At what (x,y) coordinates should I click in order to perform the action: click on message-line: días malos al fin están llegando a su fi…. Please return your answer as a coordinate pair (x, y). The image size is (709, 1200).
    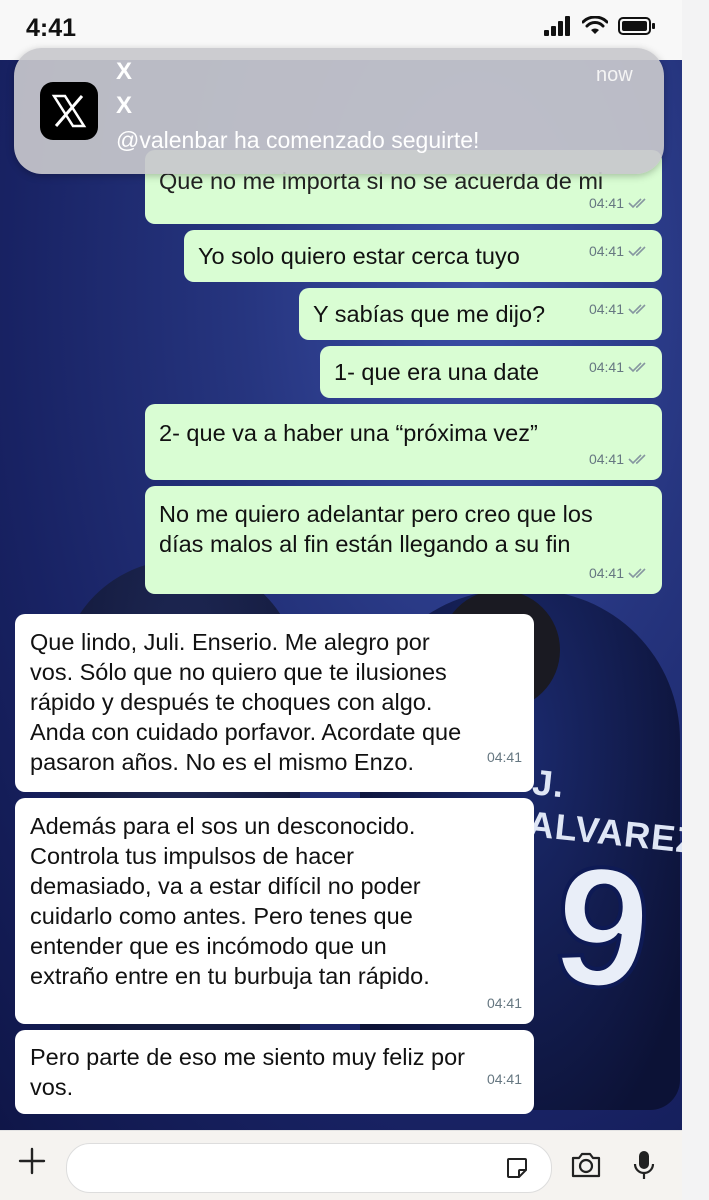
    Looking at the image, I should click on (365, 544).